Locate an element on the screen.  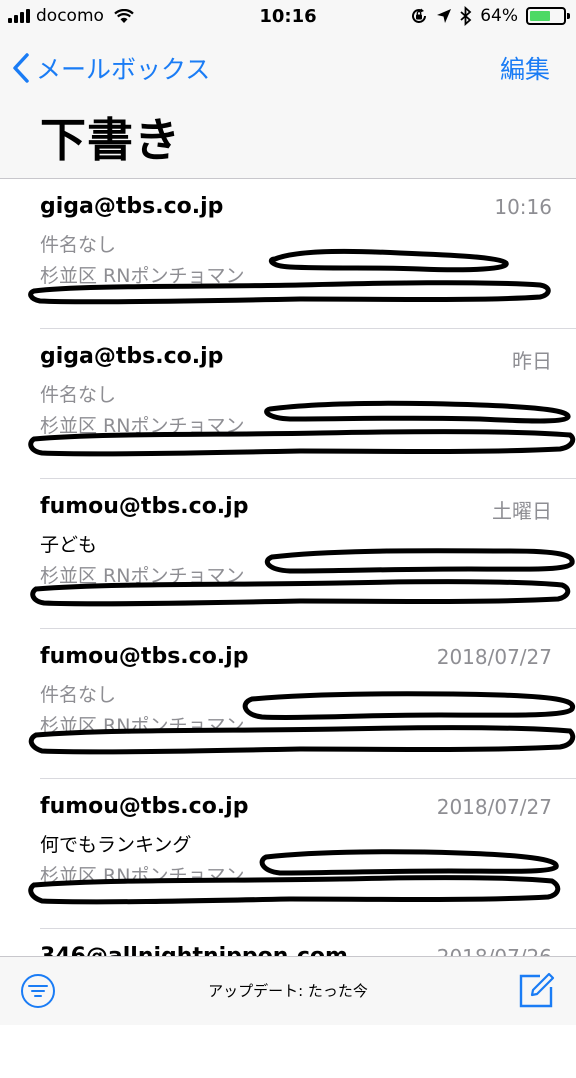
bottom-toolbar: アップデート: たった今 is located at coordinates (288, 990).